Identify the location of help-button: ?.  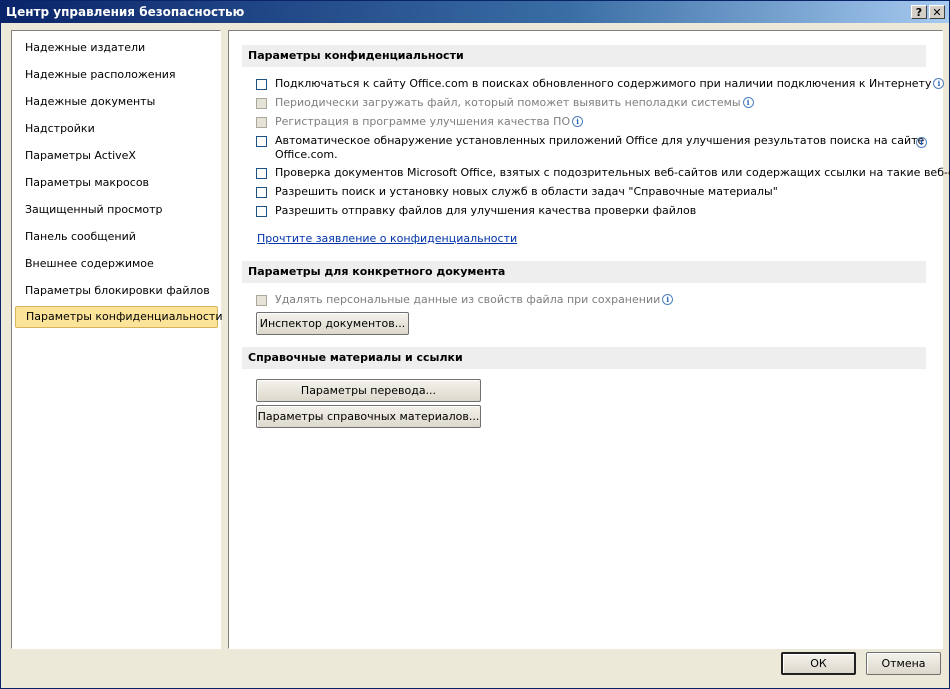
(919, 12).